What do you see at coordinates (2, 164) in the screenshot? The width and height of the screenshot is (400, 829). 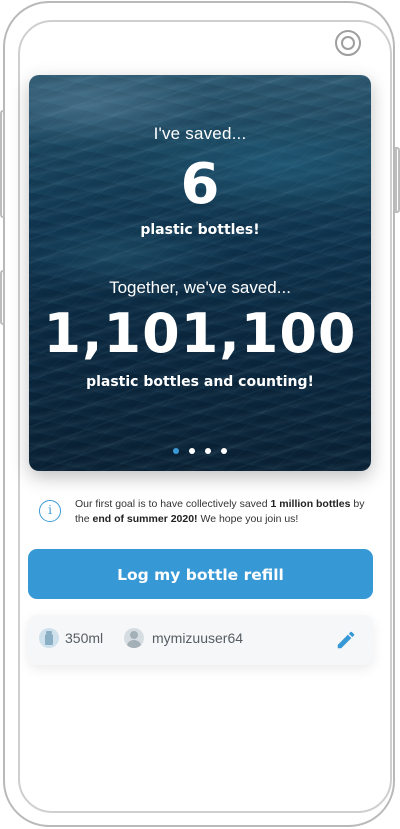 I see `volume-button` at bounding box center [2, 164].